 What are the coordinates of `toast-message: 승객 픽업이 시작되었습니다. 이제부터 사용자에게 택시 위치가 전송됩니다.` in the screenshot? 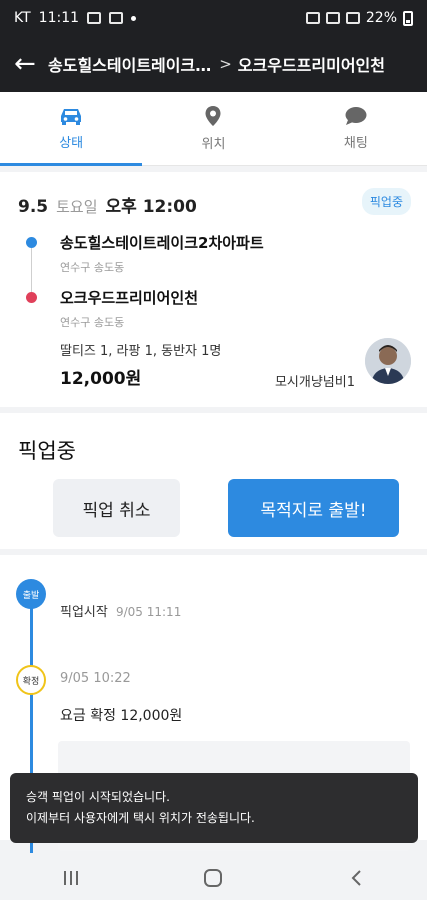 It's located at (214, 808).